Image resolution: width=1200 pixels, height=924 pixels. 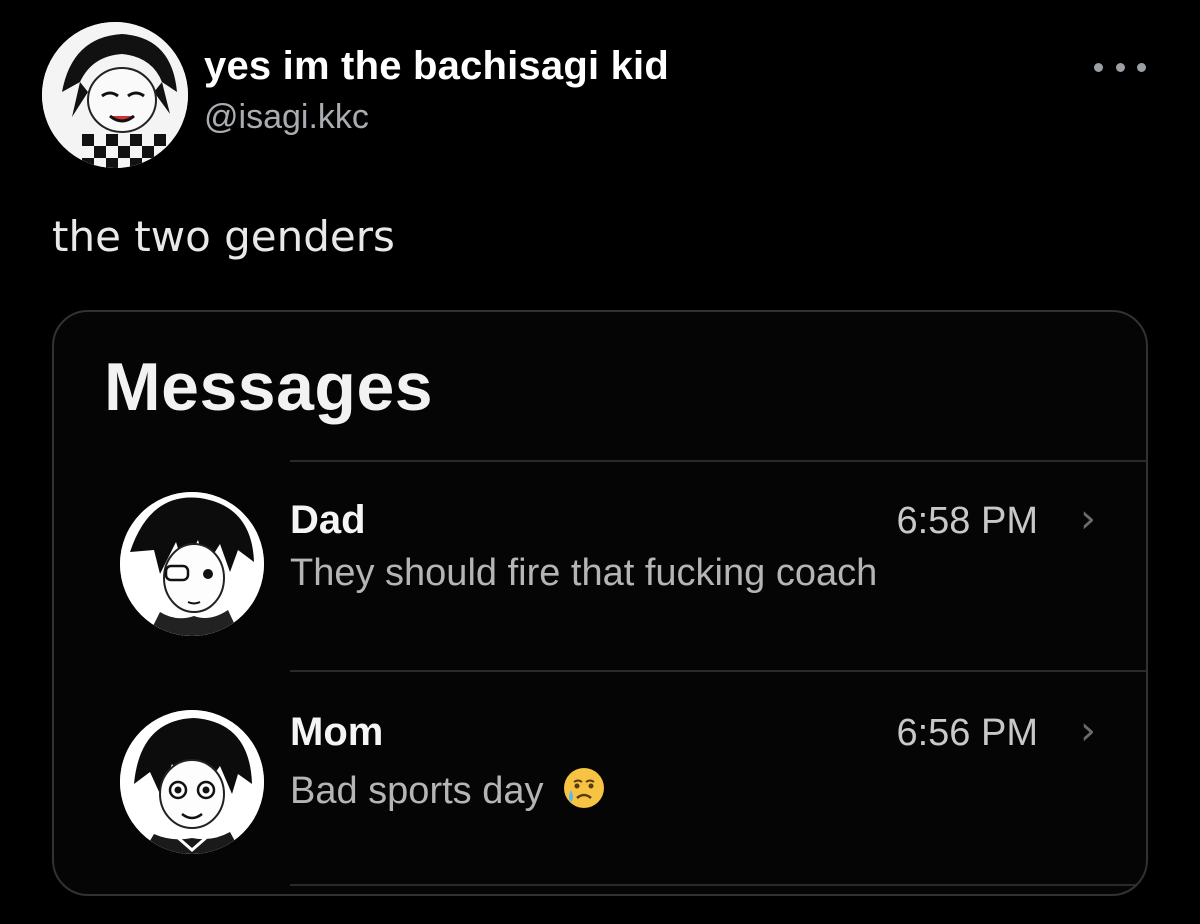 I want to click on conversation-preview-wrap: Bad sports day, so click(x=448, y=793).